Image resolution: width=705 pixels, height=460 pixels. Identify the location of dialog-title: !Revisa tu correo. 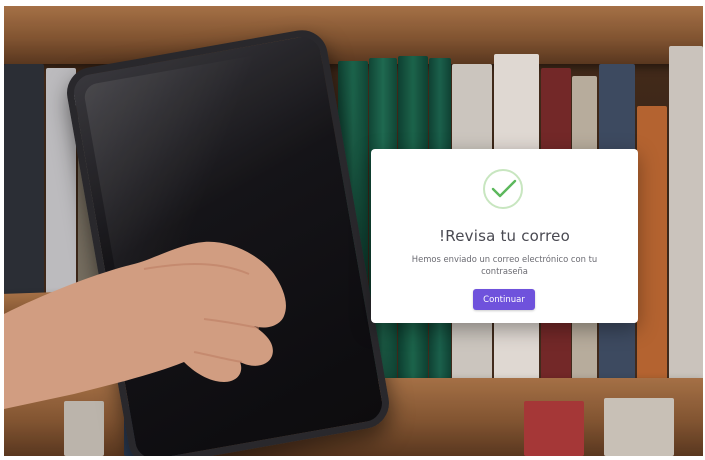
(504, 236).